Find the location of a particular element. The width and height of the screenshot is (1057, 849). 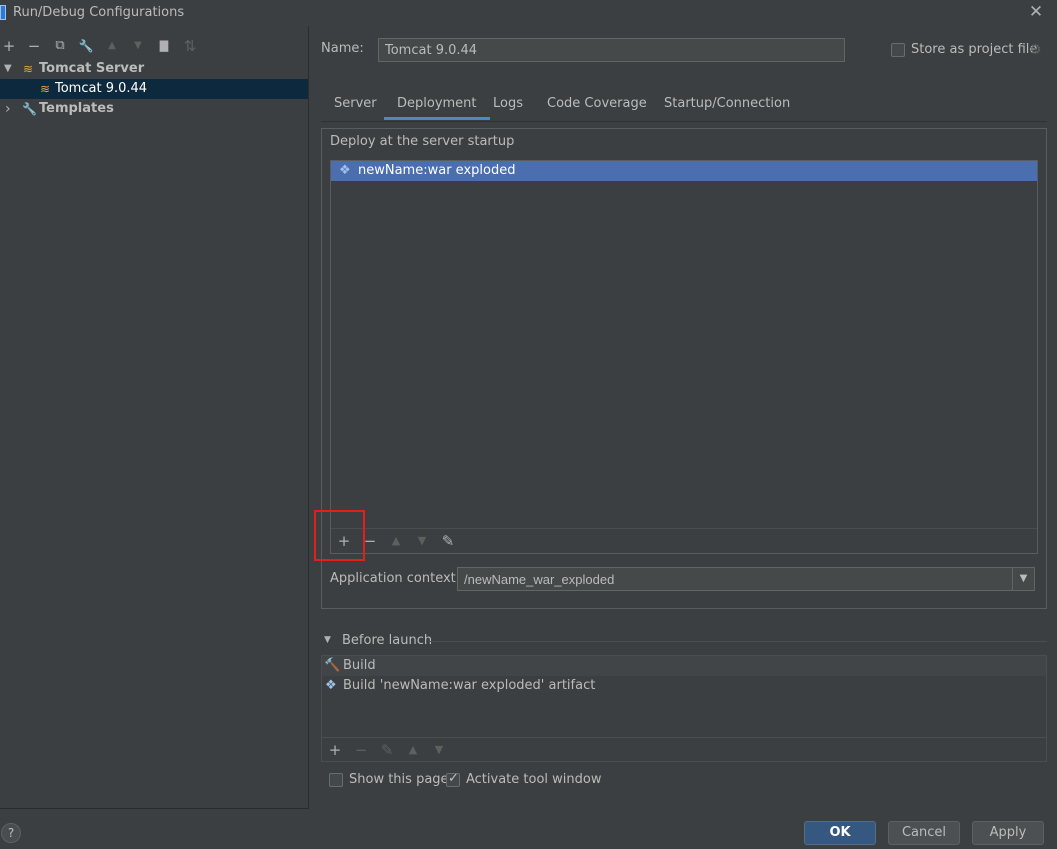

tab-startup-connection: Startup/Connection is located at coordinates (727, 108).